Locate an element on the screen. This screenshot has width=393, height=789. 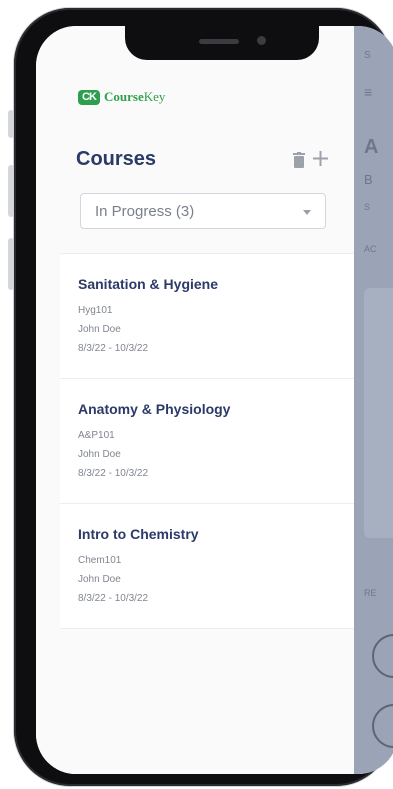
camera is located at coordinates (261, 40).